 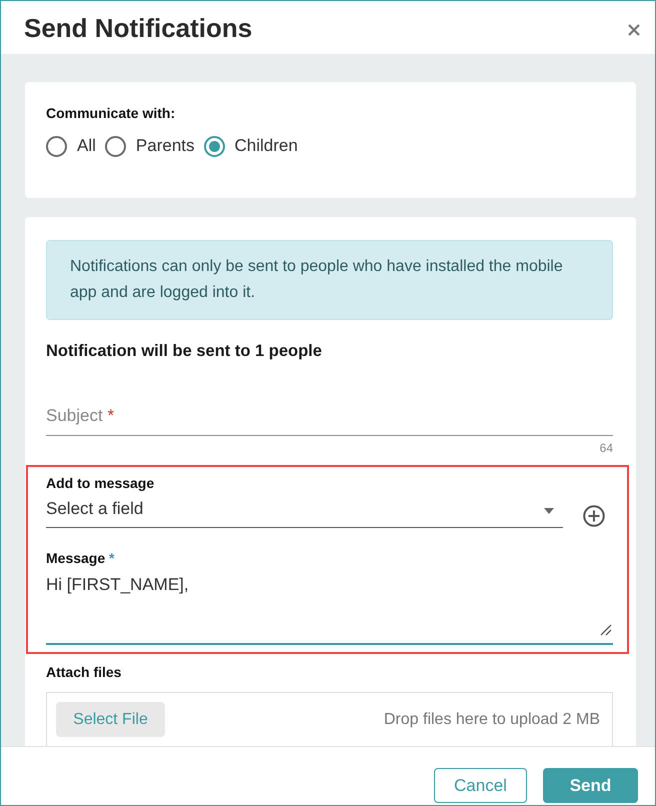 I want to click on message-field: Hi [FIRST_NAME],, so click(x=329, y=606).